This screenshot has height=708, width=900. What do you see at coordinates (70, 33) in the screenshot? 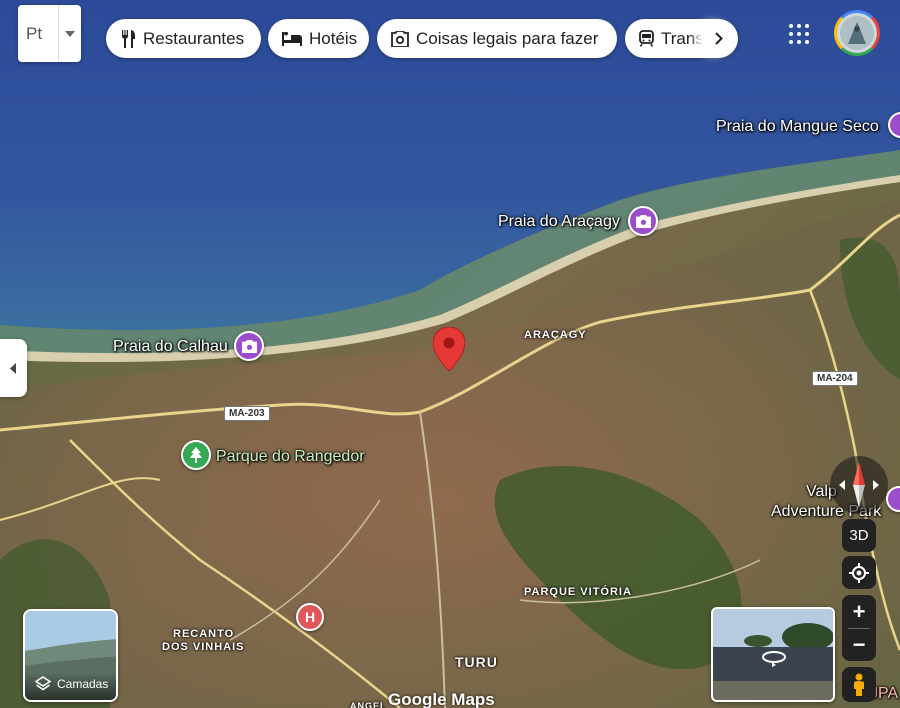
I see `chevron-down-icon` at bounding box center [70, 33].